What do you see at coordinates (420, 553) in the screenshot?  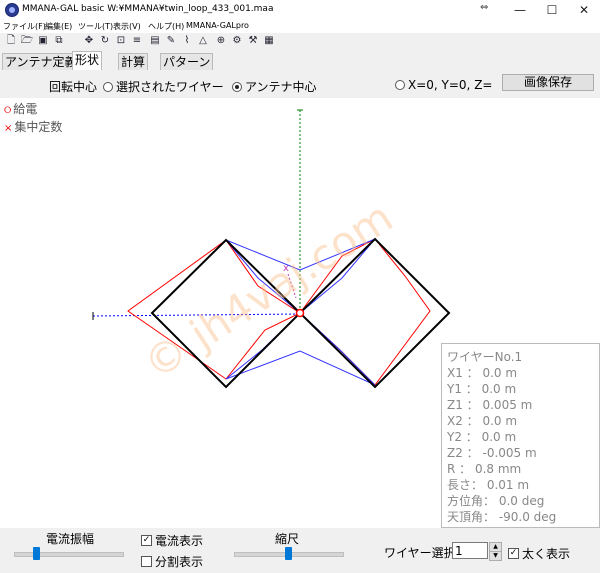 I see `wire-select-label: ワイヤー選択` at bounding box center [420, 553].